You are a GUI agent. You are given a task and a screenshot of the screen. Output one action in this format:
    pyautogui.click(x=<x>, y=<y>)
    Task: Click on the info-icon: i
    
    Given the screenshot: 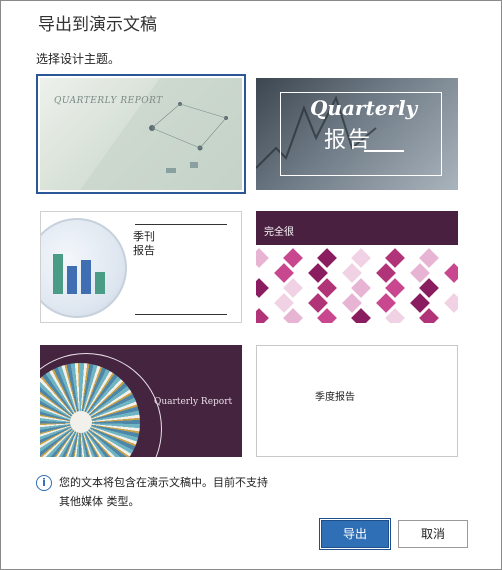 What is the action you would take?
    pyautogui.click(x=44, y=483)
    